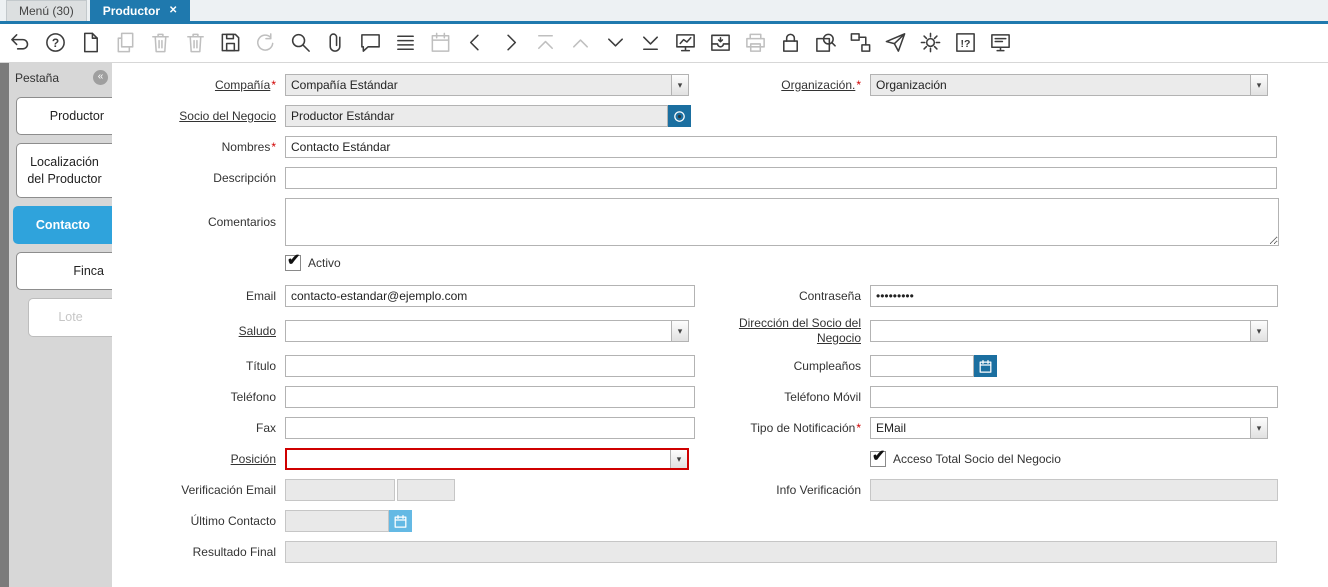 The height and width of the screenshot is (587, 1328). Describe the element at coordinates (827, 365) in the screenshot. I see `cumpleanos-label: Cumpleaños` at that location.